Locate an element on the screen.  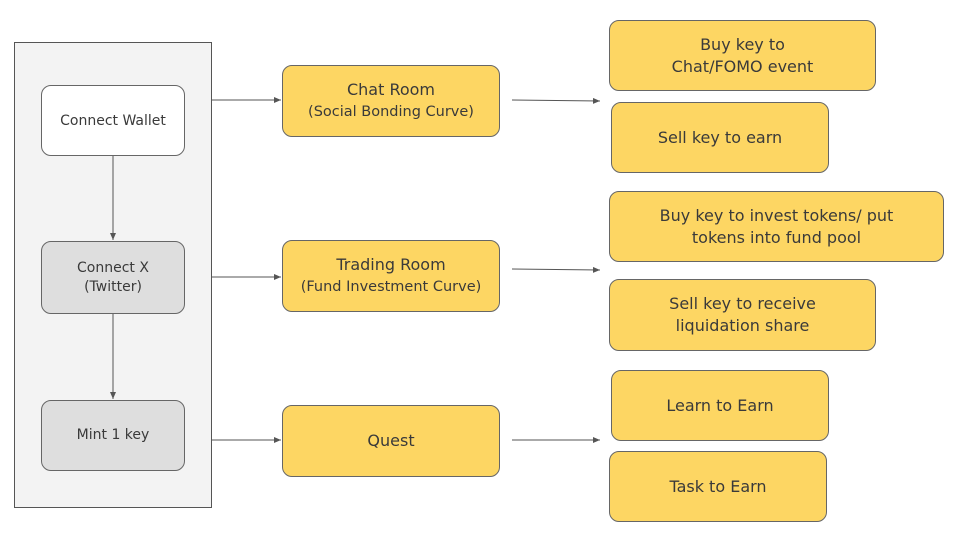
node-sublabel: (Social Bonding Curve) is located at coordinates (391, 112).